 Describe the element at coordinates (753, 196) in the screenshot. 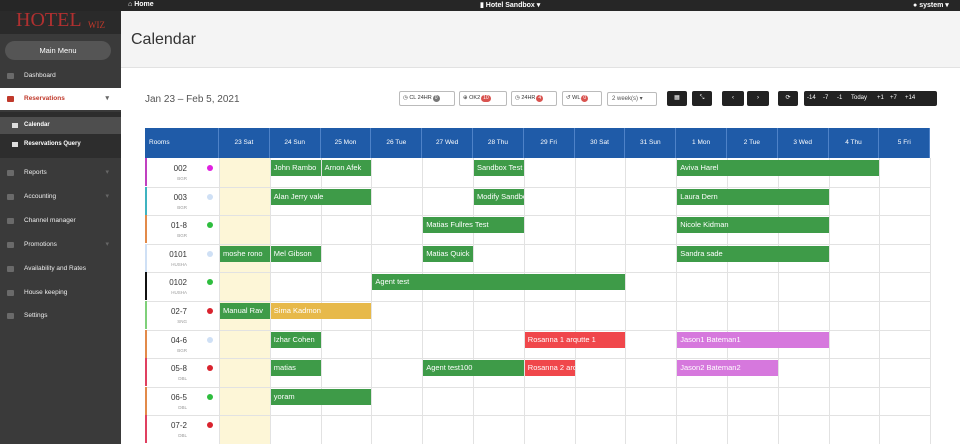

I see `booking-bar: Laura Dern` at that location.